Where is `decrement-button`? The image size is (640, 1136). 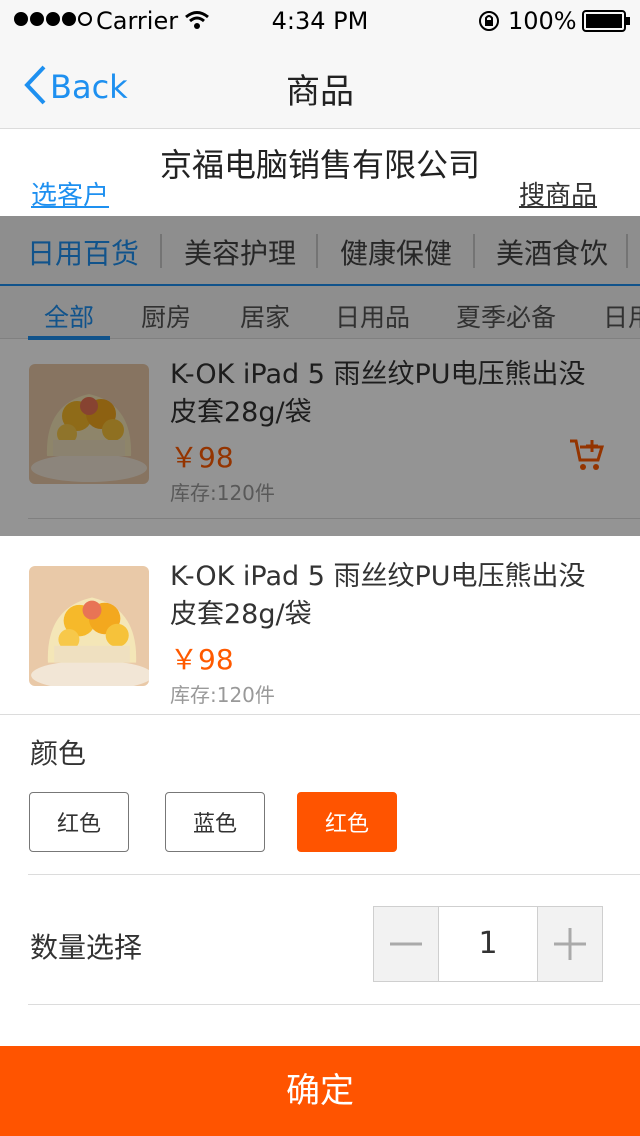 decrement-button is located at coordinates (406, 944).